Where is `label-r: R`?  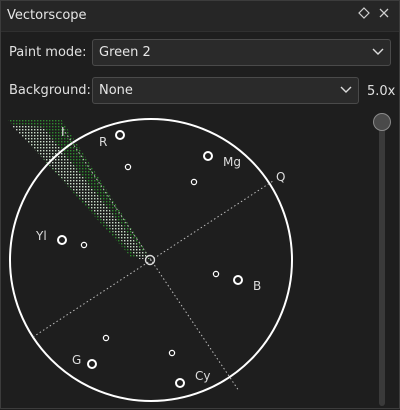
label-r: R is located at coordinates (103, 142).